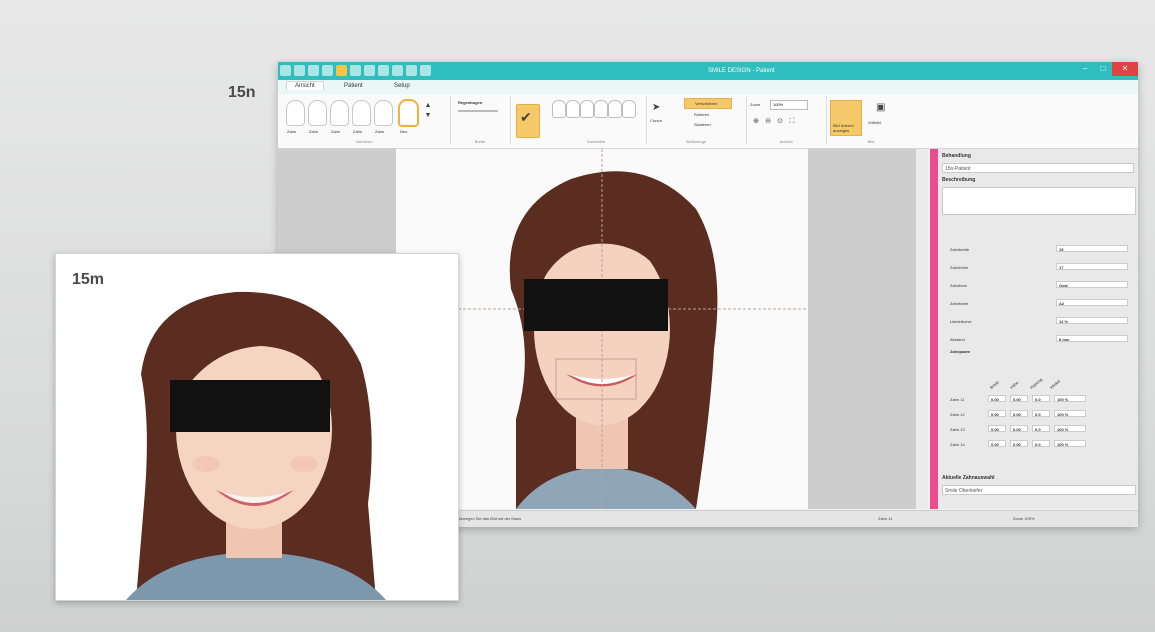 This screenshot has width=1155, height=632. I want to click on current-selection-select: Smile Oberkiefer, so click(1039, 490).